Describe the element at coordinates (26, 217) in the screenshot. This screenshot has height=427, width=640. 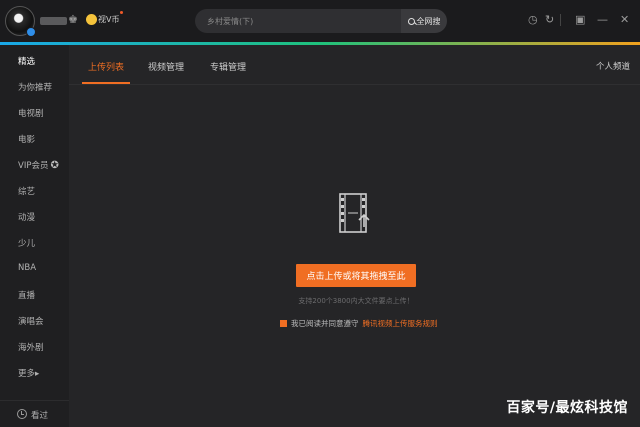
I see `sidebar-item-anime: 动漫` at that location.